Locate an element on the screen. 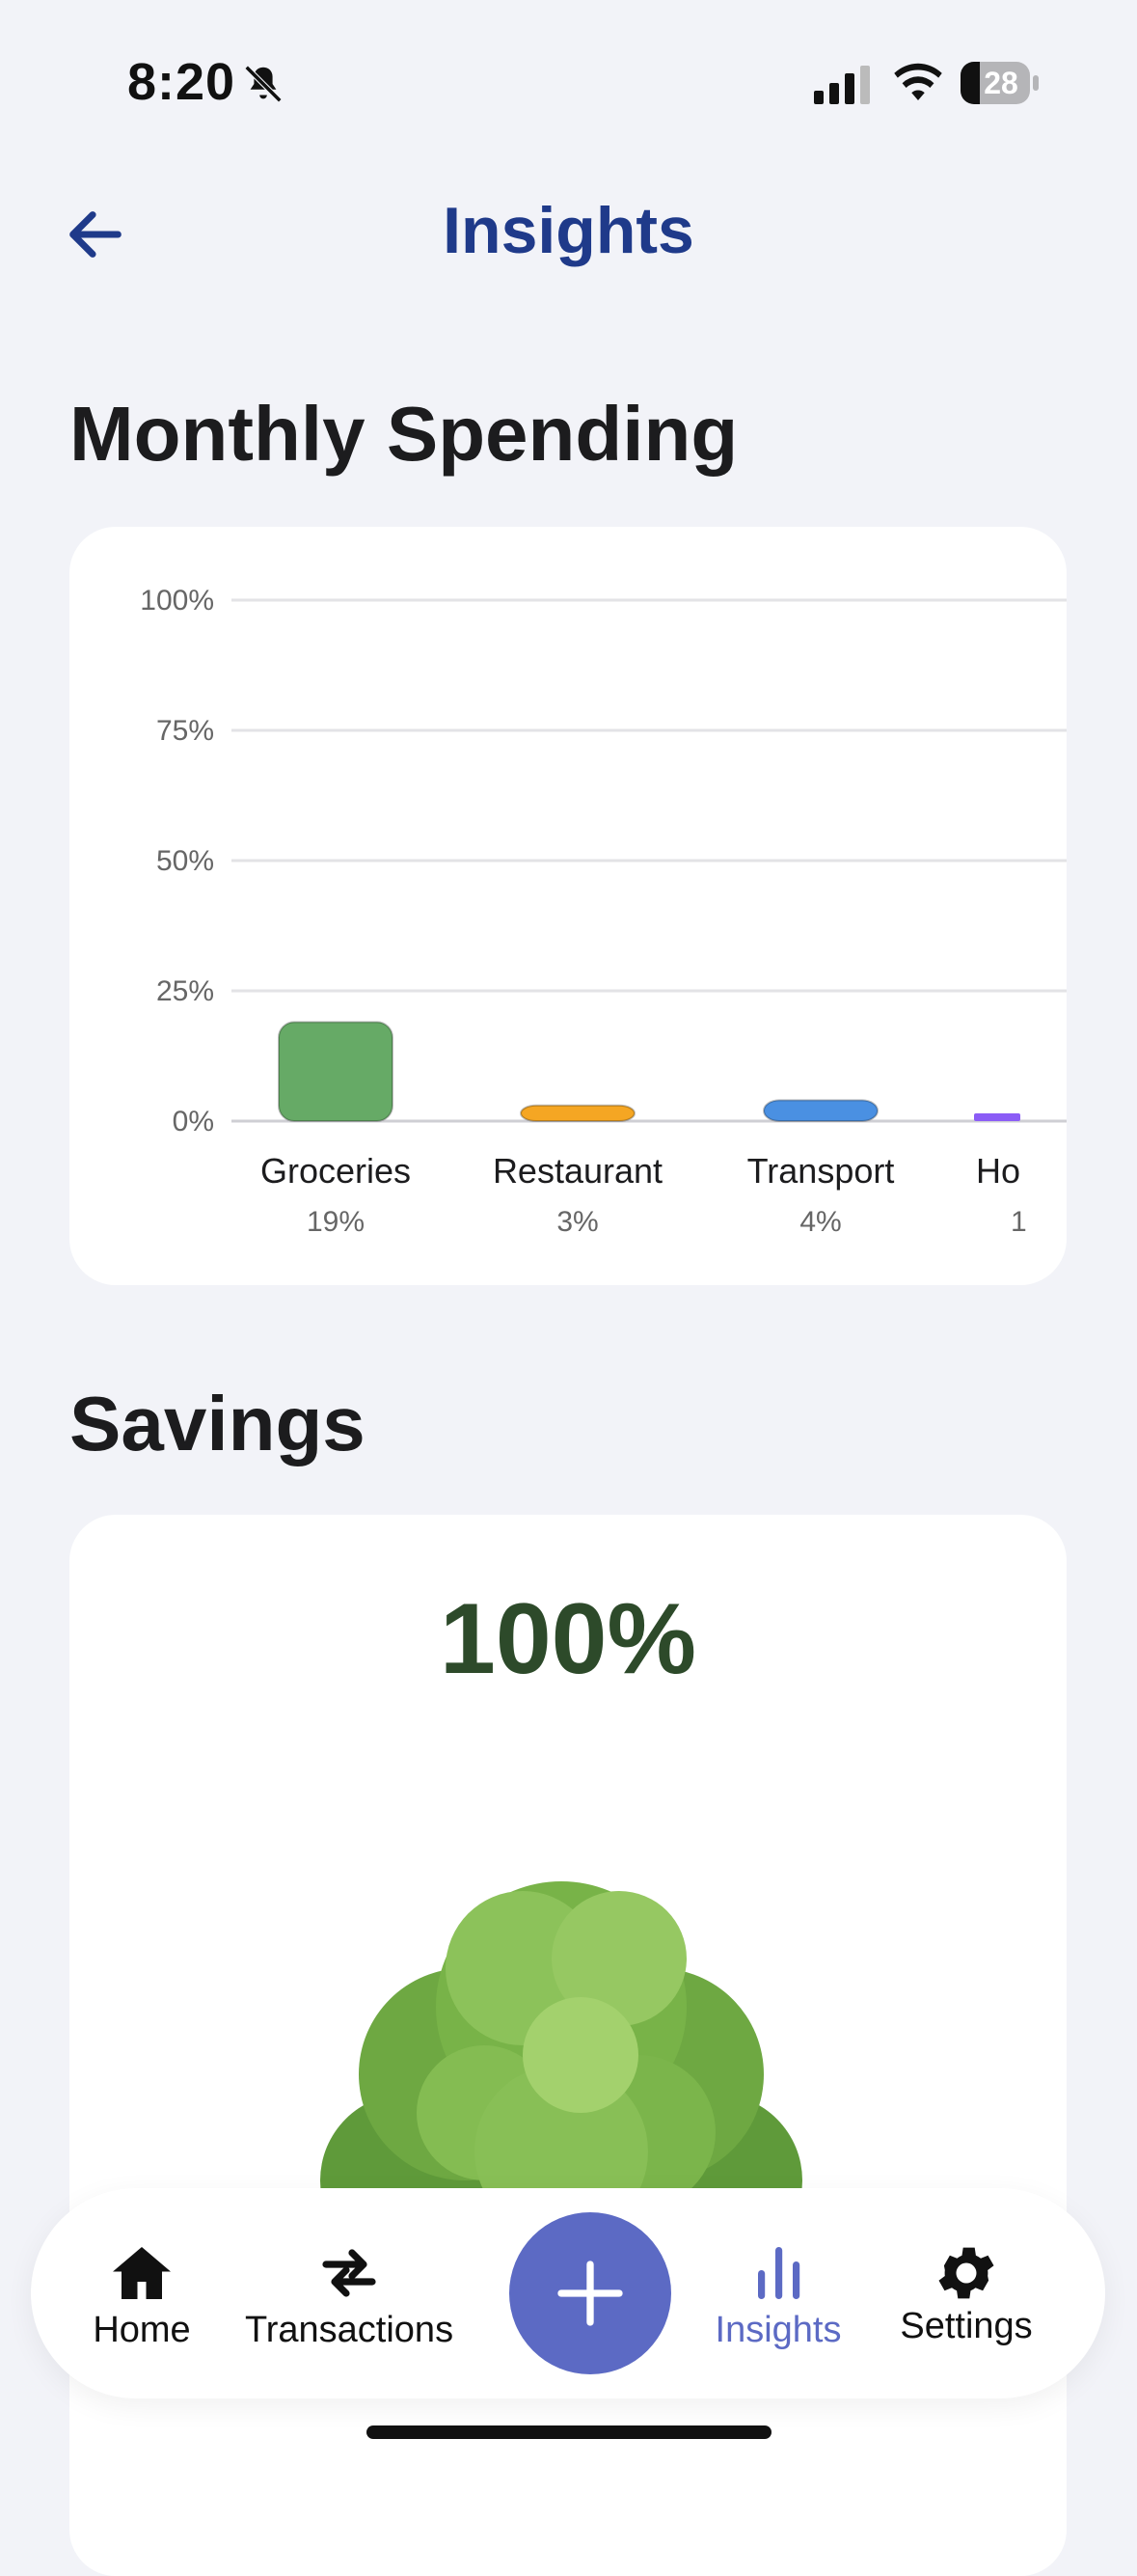 This screenshot has height=2576, width=1137. home-icon is located at coordinates (142, 2273).